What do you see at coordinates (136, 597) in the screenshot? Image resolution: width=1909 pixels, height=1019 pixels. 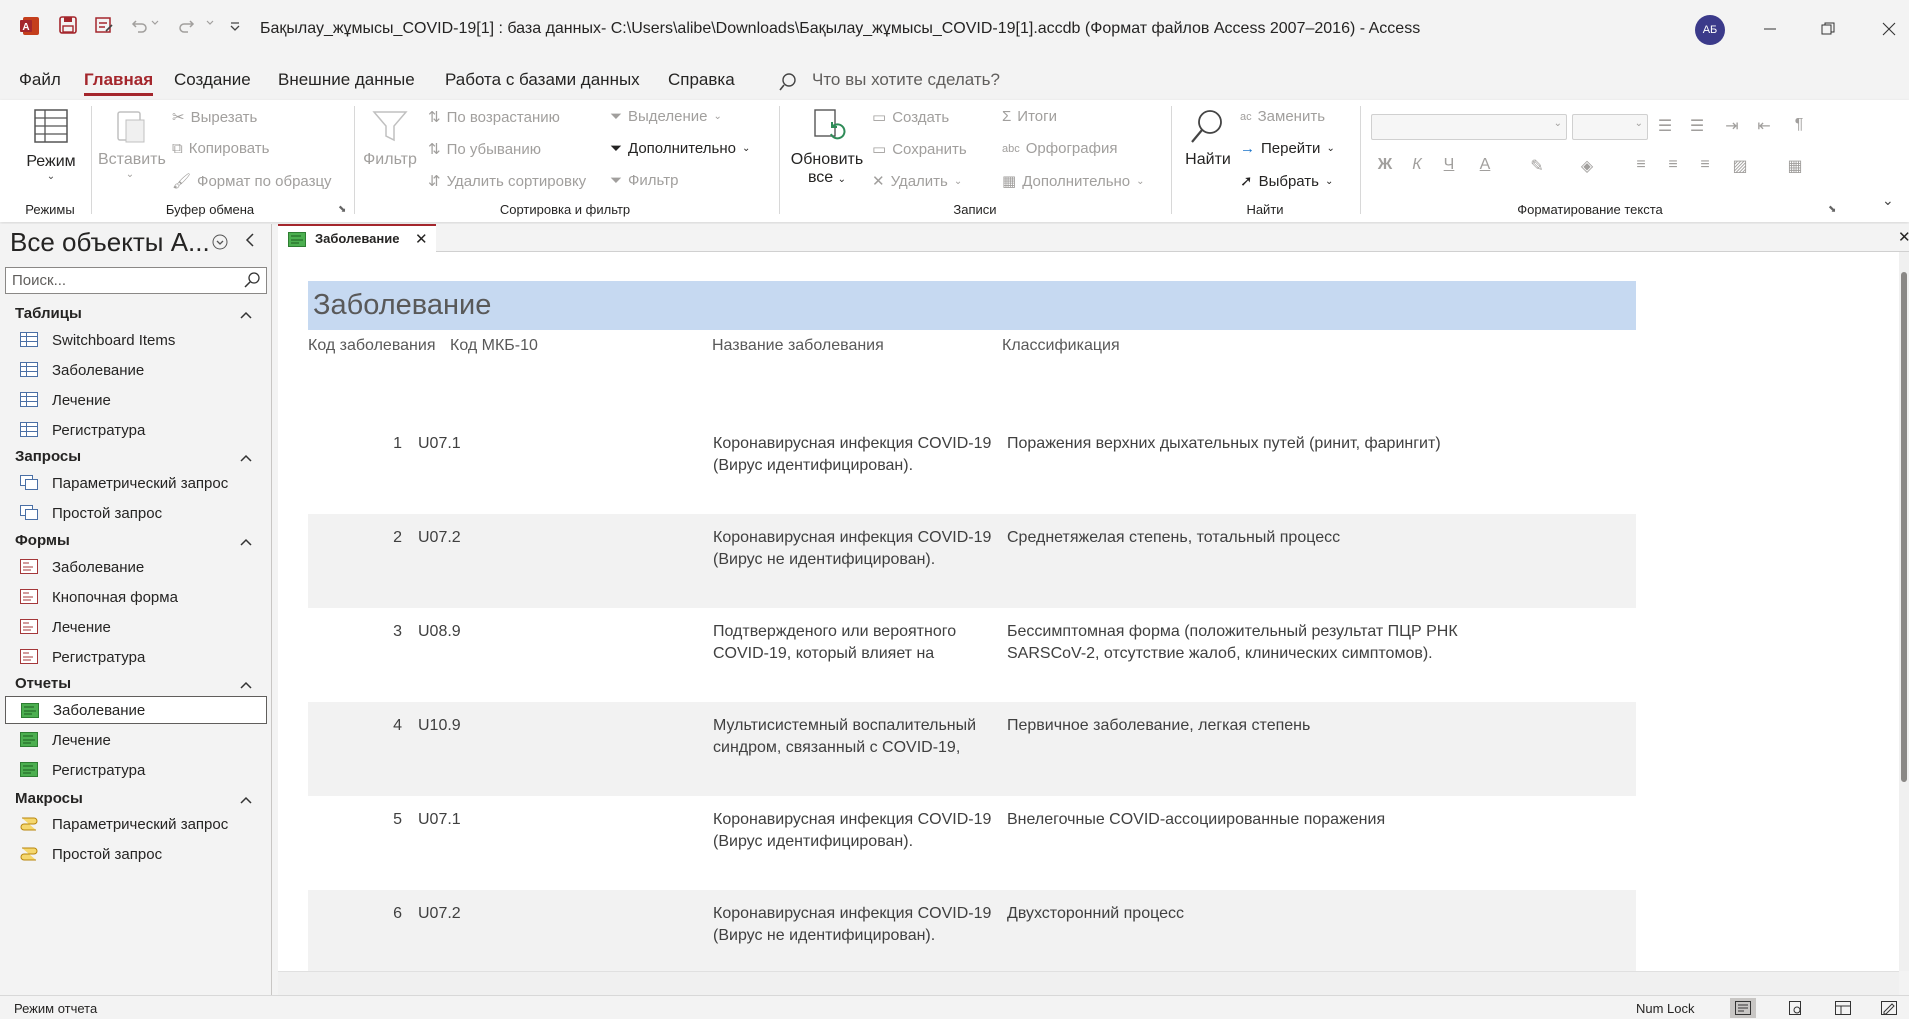 I see `nav-item-form-switchboard: Кнопочная форма` at bounding box center [136, 597].